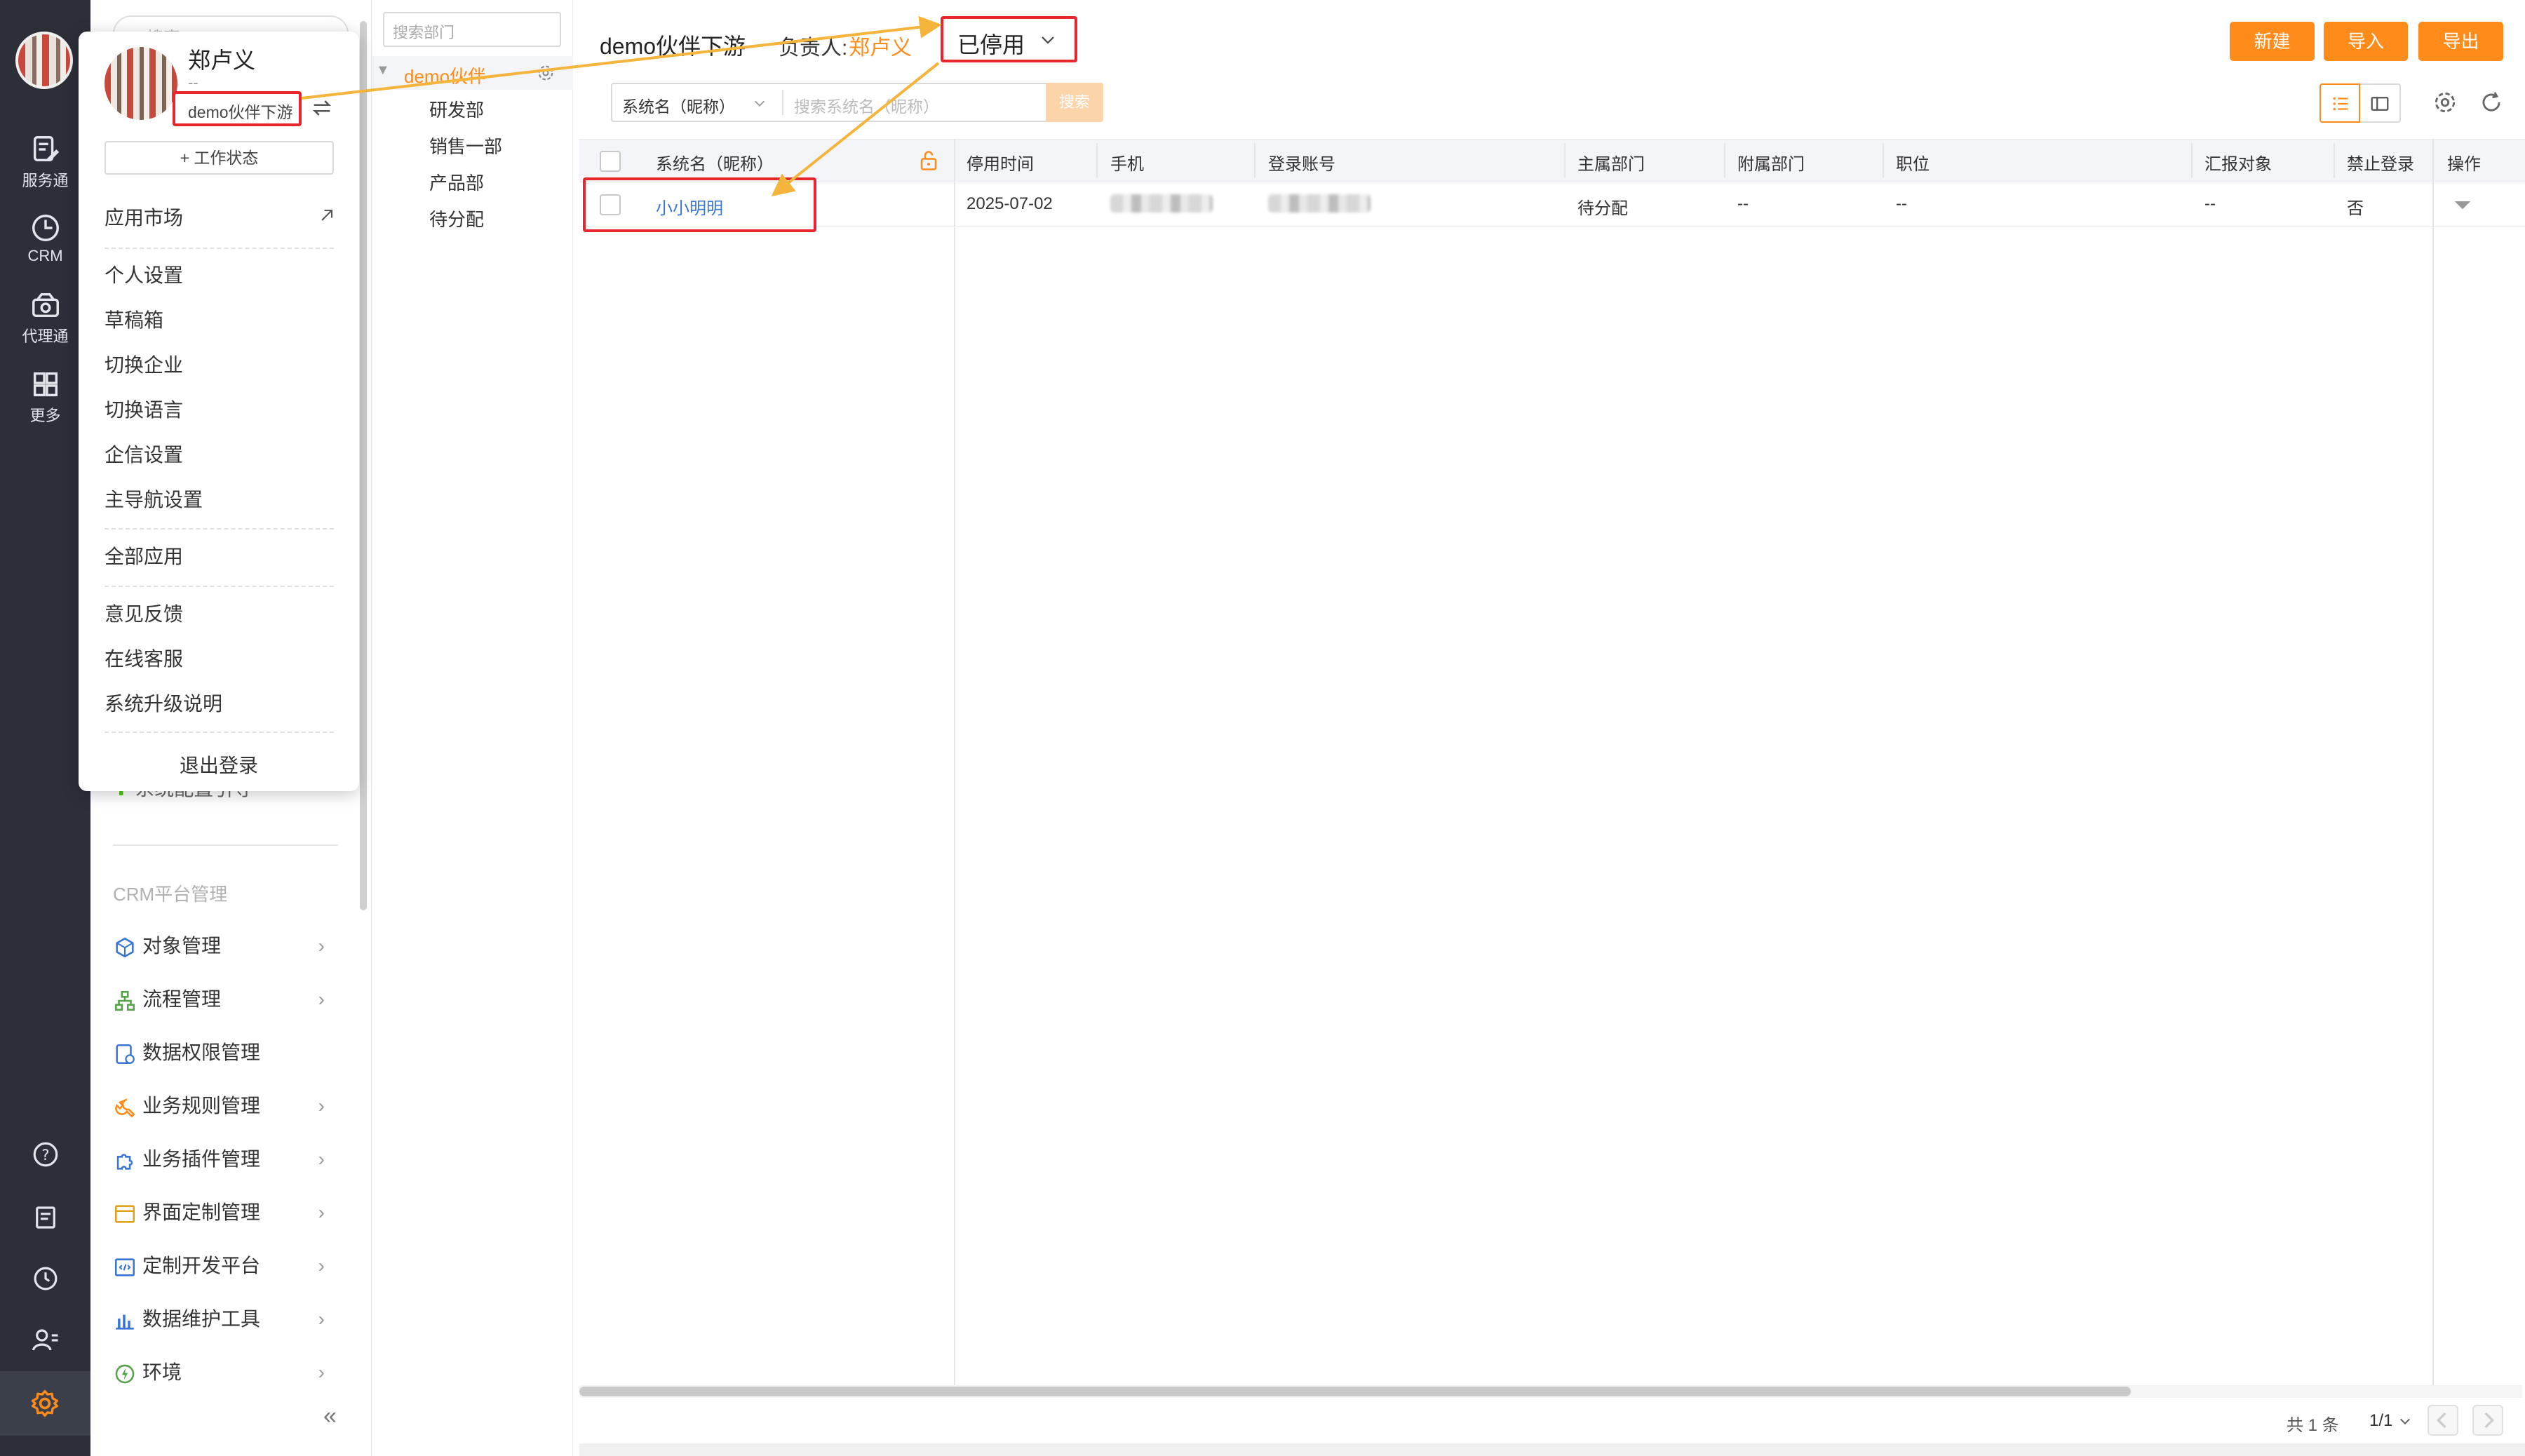 The width and height of the screenshot is (2525, 1456). I want to click on column-header: 主属部门, so click(1611, 162).